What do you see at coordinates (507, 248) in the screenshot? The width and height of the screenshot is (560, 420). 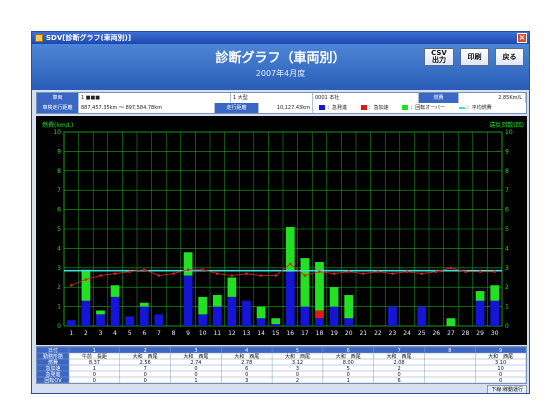 I see `y2-tick-label: 4` at bounding box center [507, 248].